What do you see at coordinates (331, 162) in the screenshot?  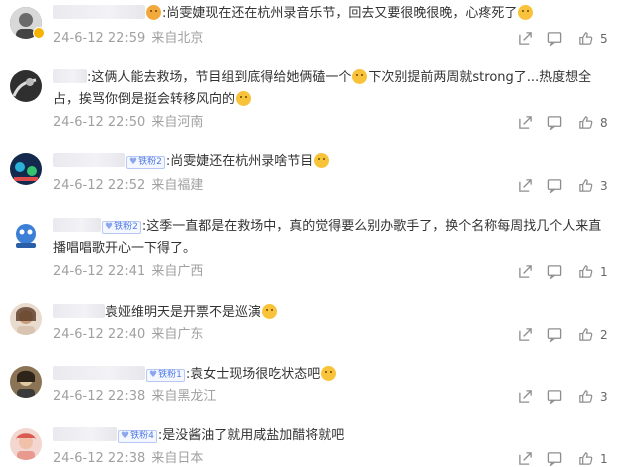 I see `comment-text: ♥铁粉2:尚雯婕还在杭州录啥节目` at bounding box center [331, 162].